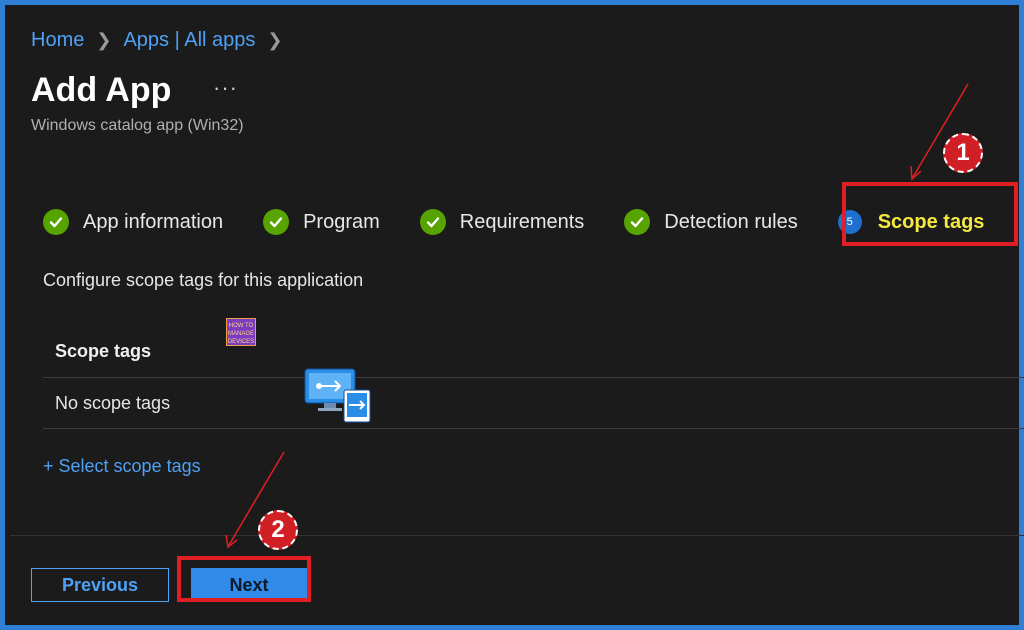 This screenshot has width=1024, height=630. I want to click on callout-2: 2, so click(278, 530).